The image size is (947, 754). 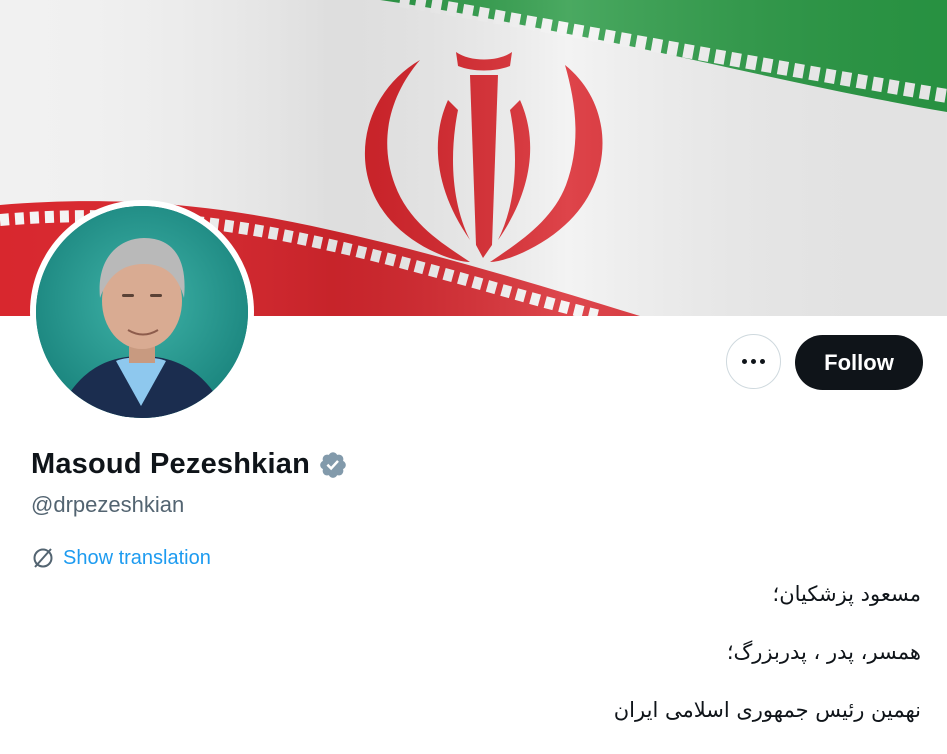 What do you see at coordinates (859, 362) in the screenshot?
I see `follow-button: Follow` at bounding box center [859, 362].